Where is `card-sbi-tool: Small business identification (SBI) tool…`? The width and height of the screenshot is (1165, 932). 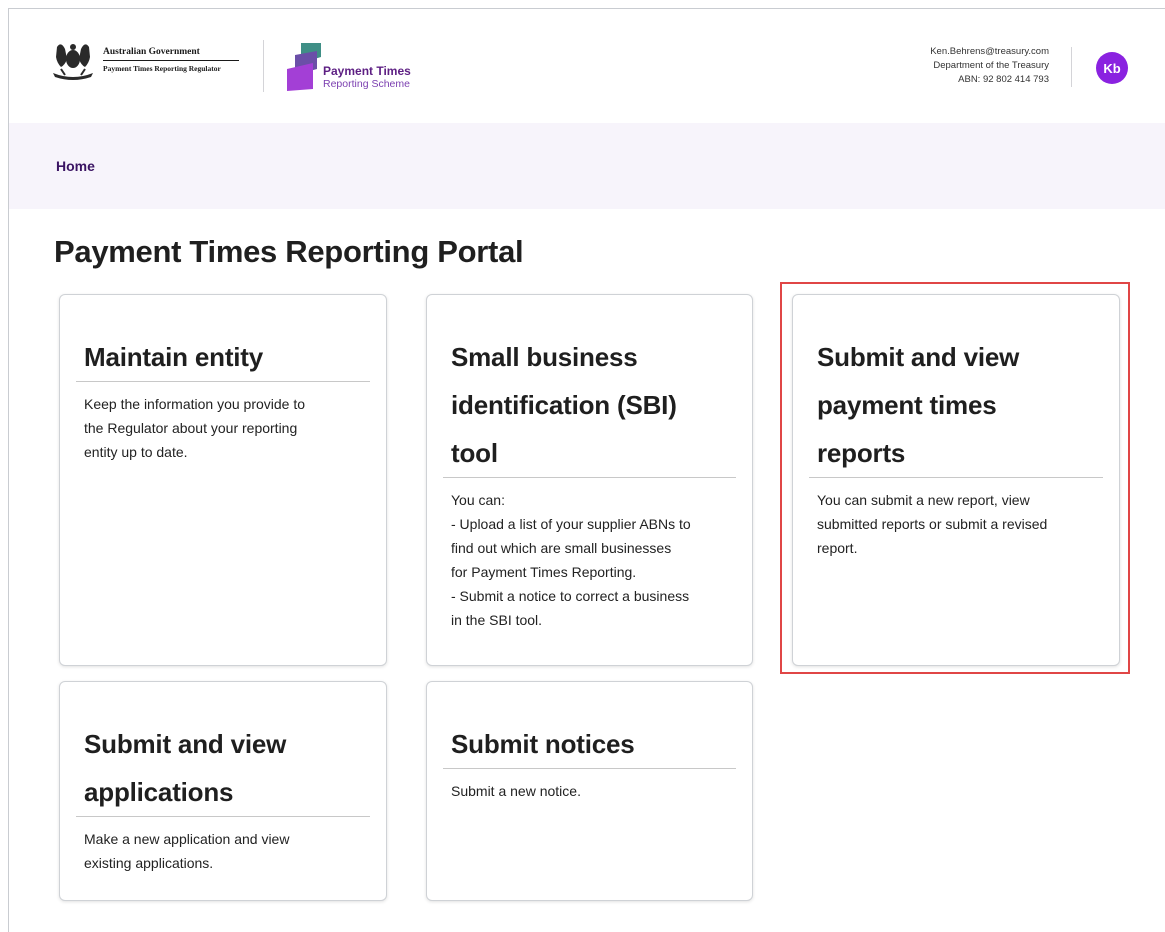
card-sbi-tool: Small business identification (SBI) tool… is located at coordinates (589, 480).